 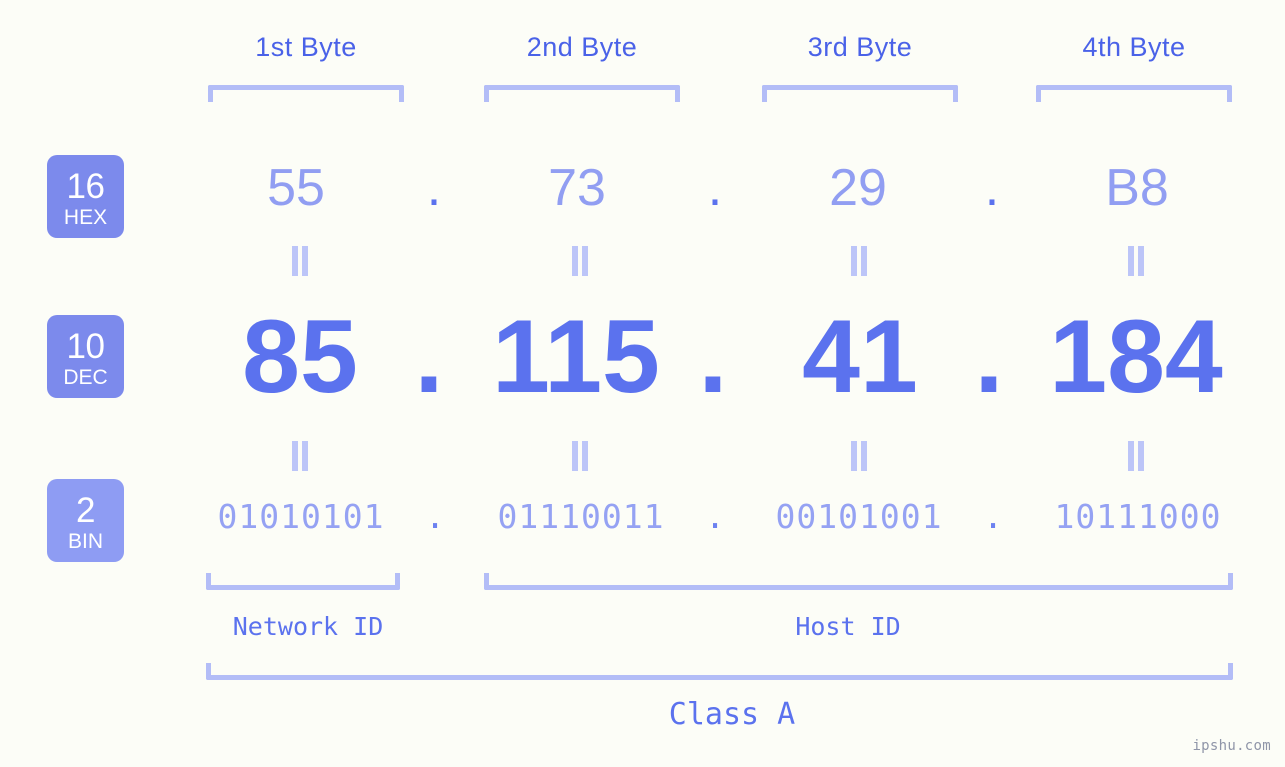 What do you see at coordinates (85, 217) in the screenshot?
I see `base-badge-hex-name: HEX` at bounding box center [85, 217].